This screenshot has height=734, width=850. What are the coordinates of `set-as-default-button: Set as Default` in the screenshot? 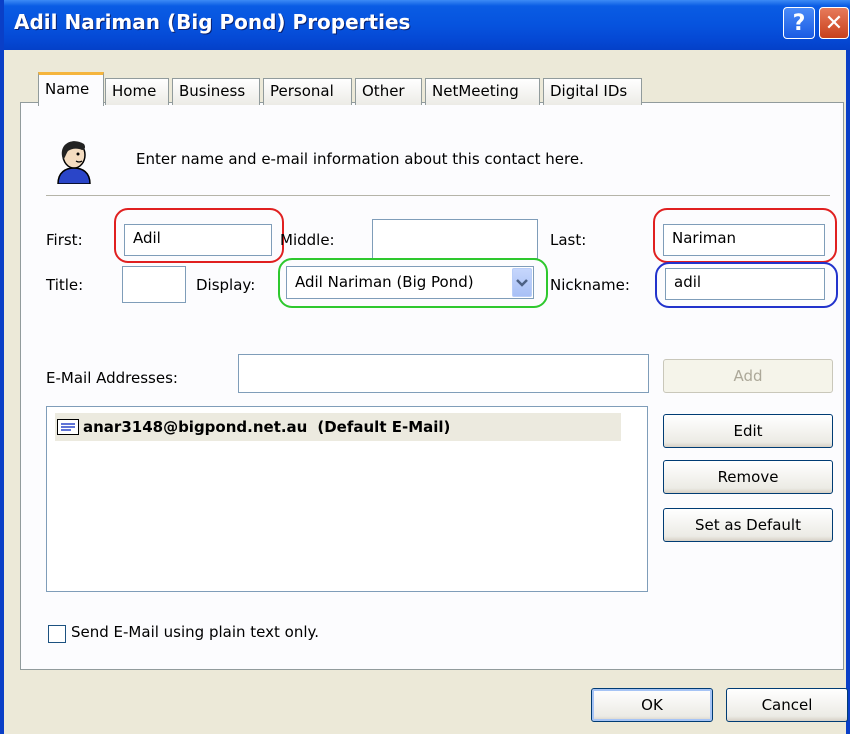 It's located at (748, 525).